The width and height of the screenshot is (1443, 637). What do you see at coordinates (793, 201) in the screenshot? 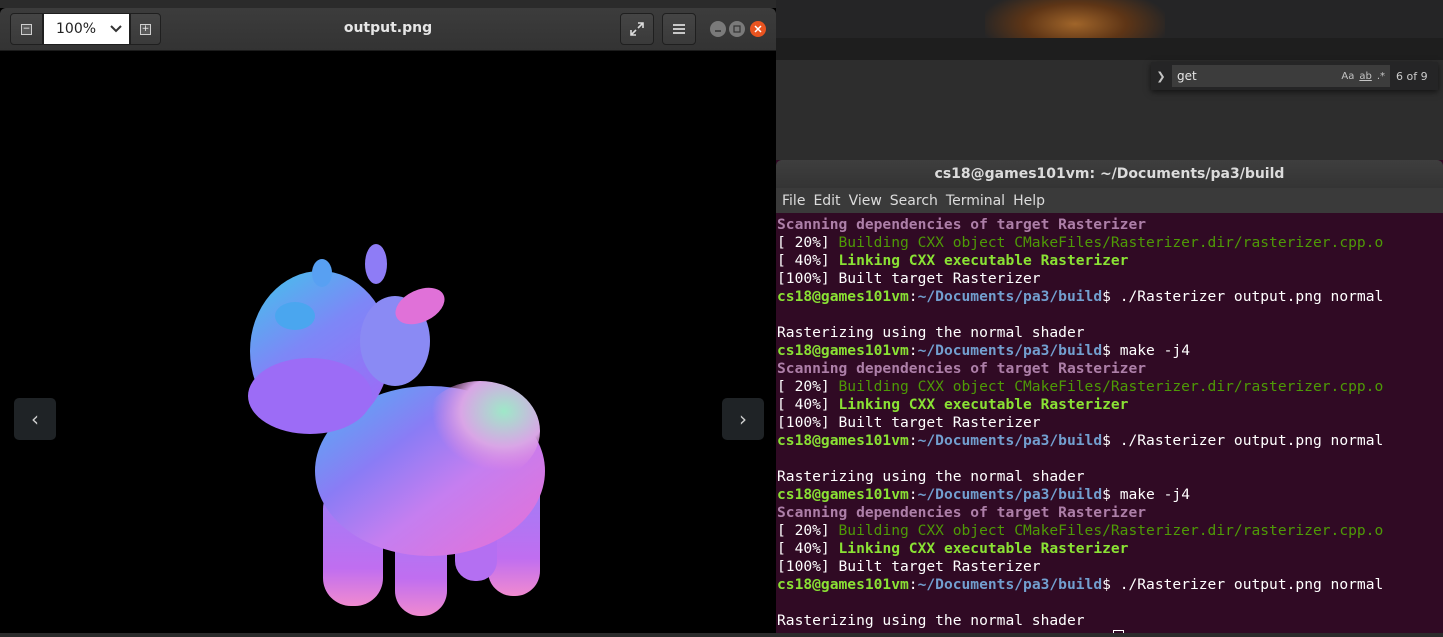
I see `menu-file: File` at bounding box center [793, 201].